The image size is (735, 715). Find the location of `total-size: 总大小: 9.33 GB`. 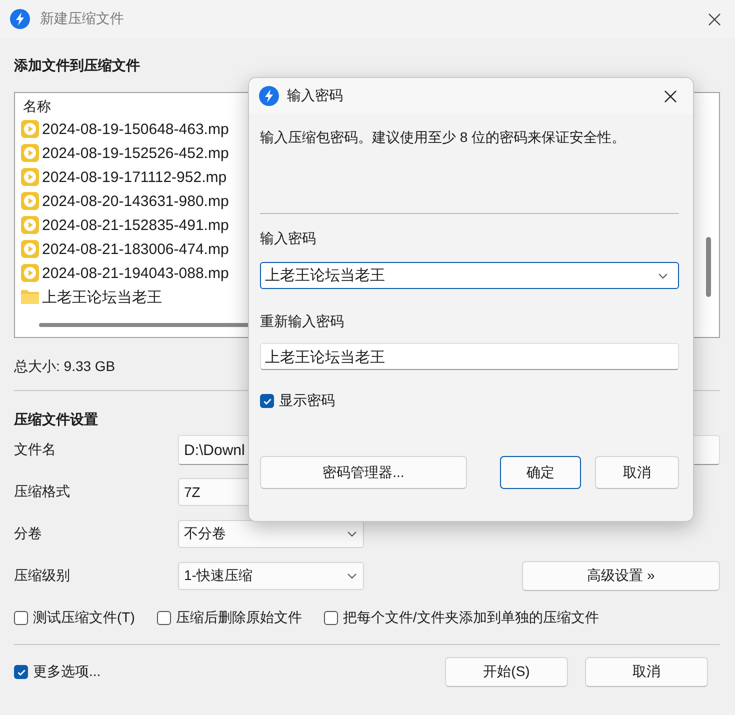

total-size: 总大小: 9.33 GB is located at coordinates (65, 366).